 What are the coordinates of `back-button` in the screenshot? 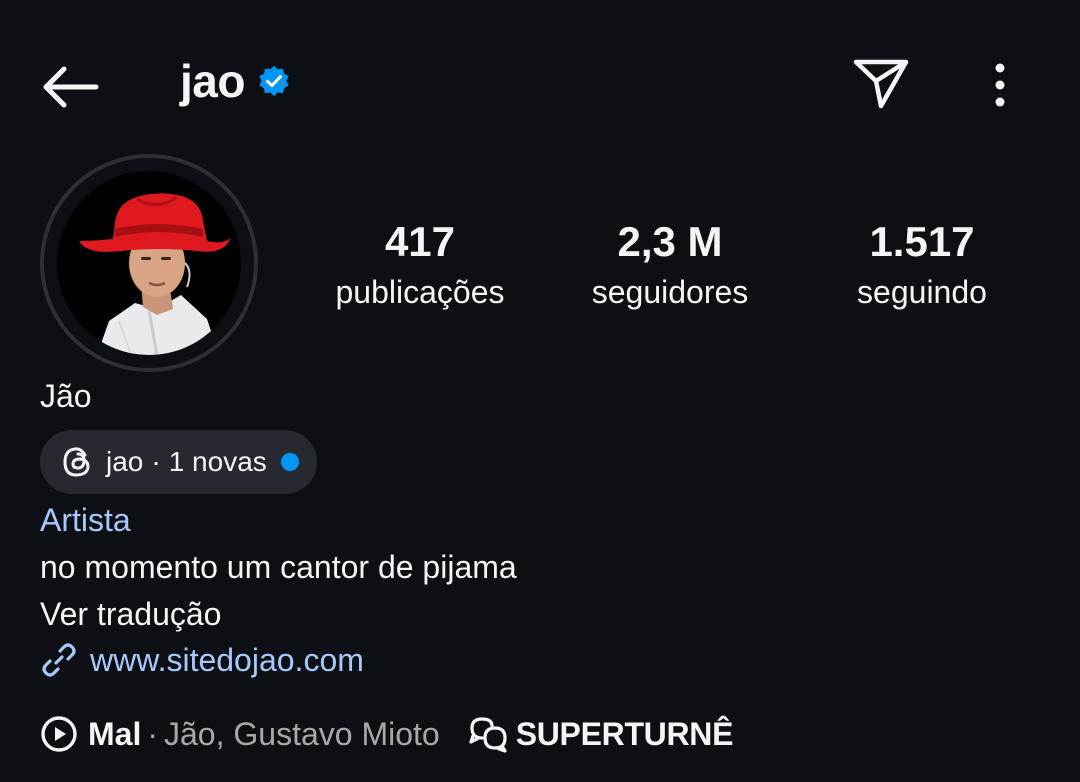 It's located at (70, 87).